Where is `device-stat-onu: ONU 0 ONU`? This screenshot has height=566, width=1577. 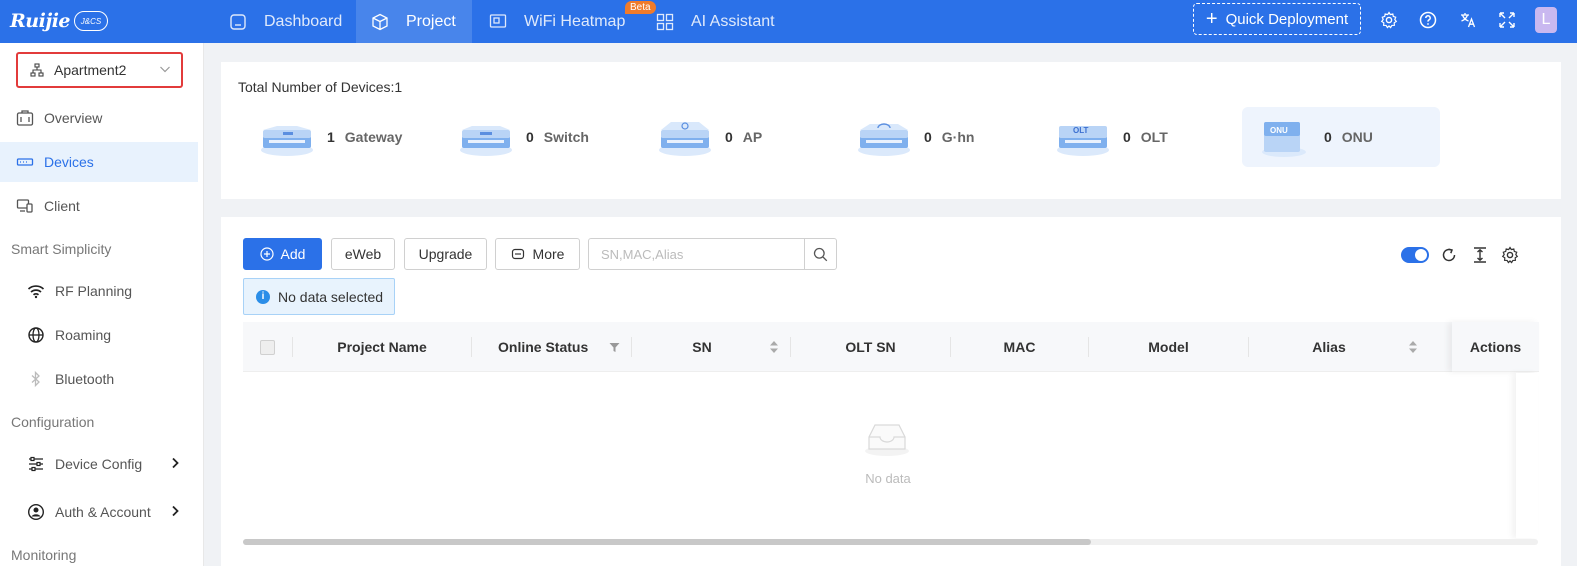
device-stat-onu: ONU 0 ONU is located at coordinates (1341, 137).